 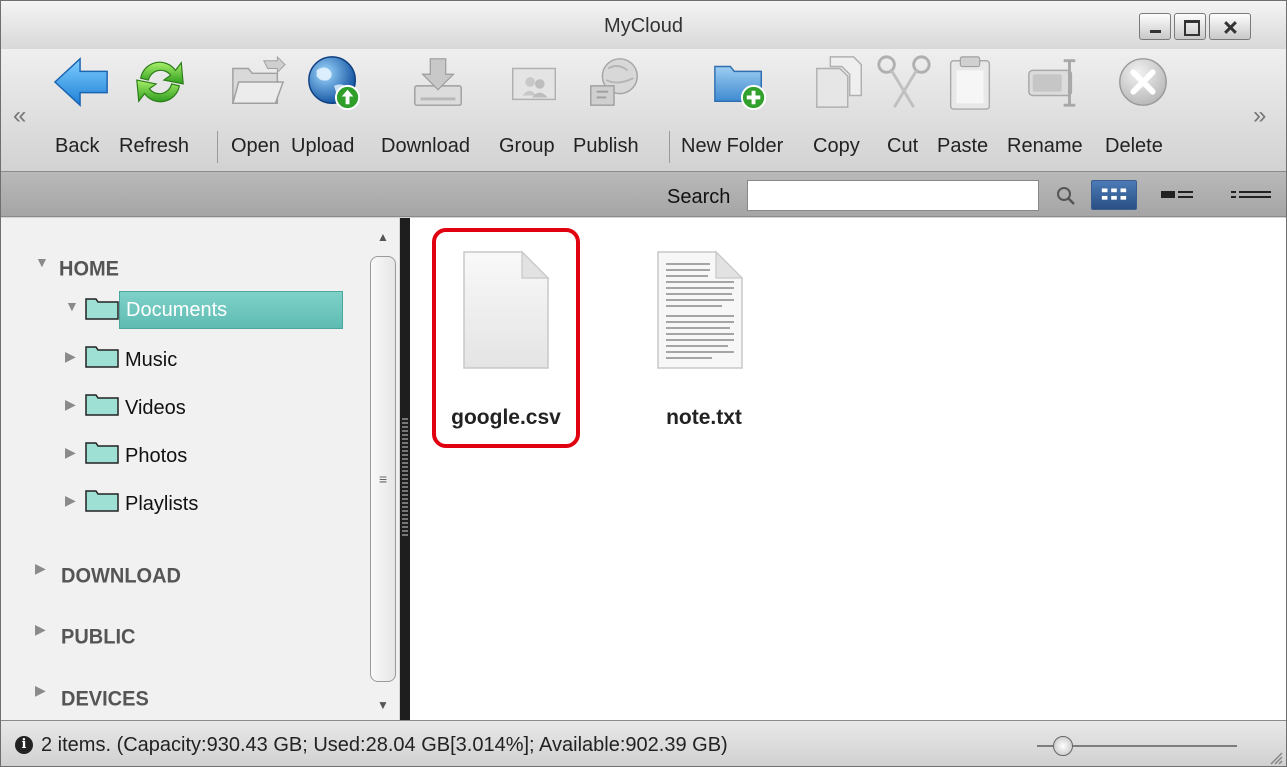 I want to click on open-folder-icon, so click(x=258, y=79).